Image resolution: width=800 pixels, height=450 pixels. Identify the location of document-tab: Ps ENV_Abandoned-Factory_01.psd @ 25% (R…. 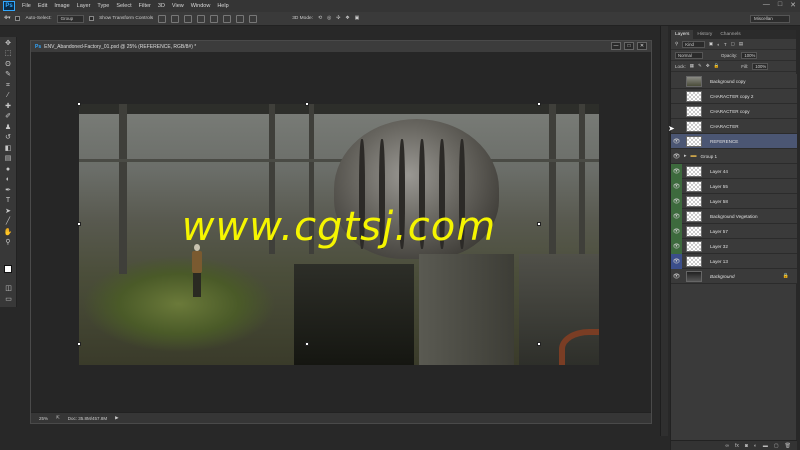
(341, 46).